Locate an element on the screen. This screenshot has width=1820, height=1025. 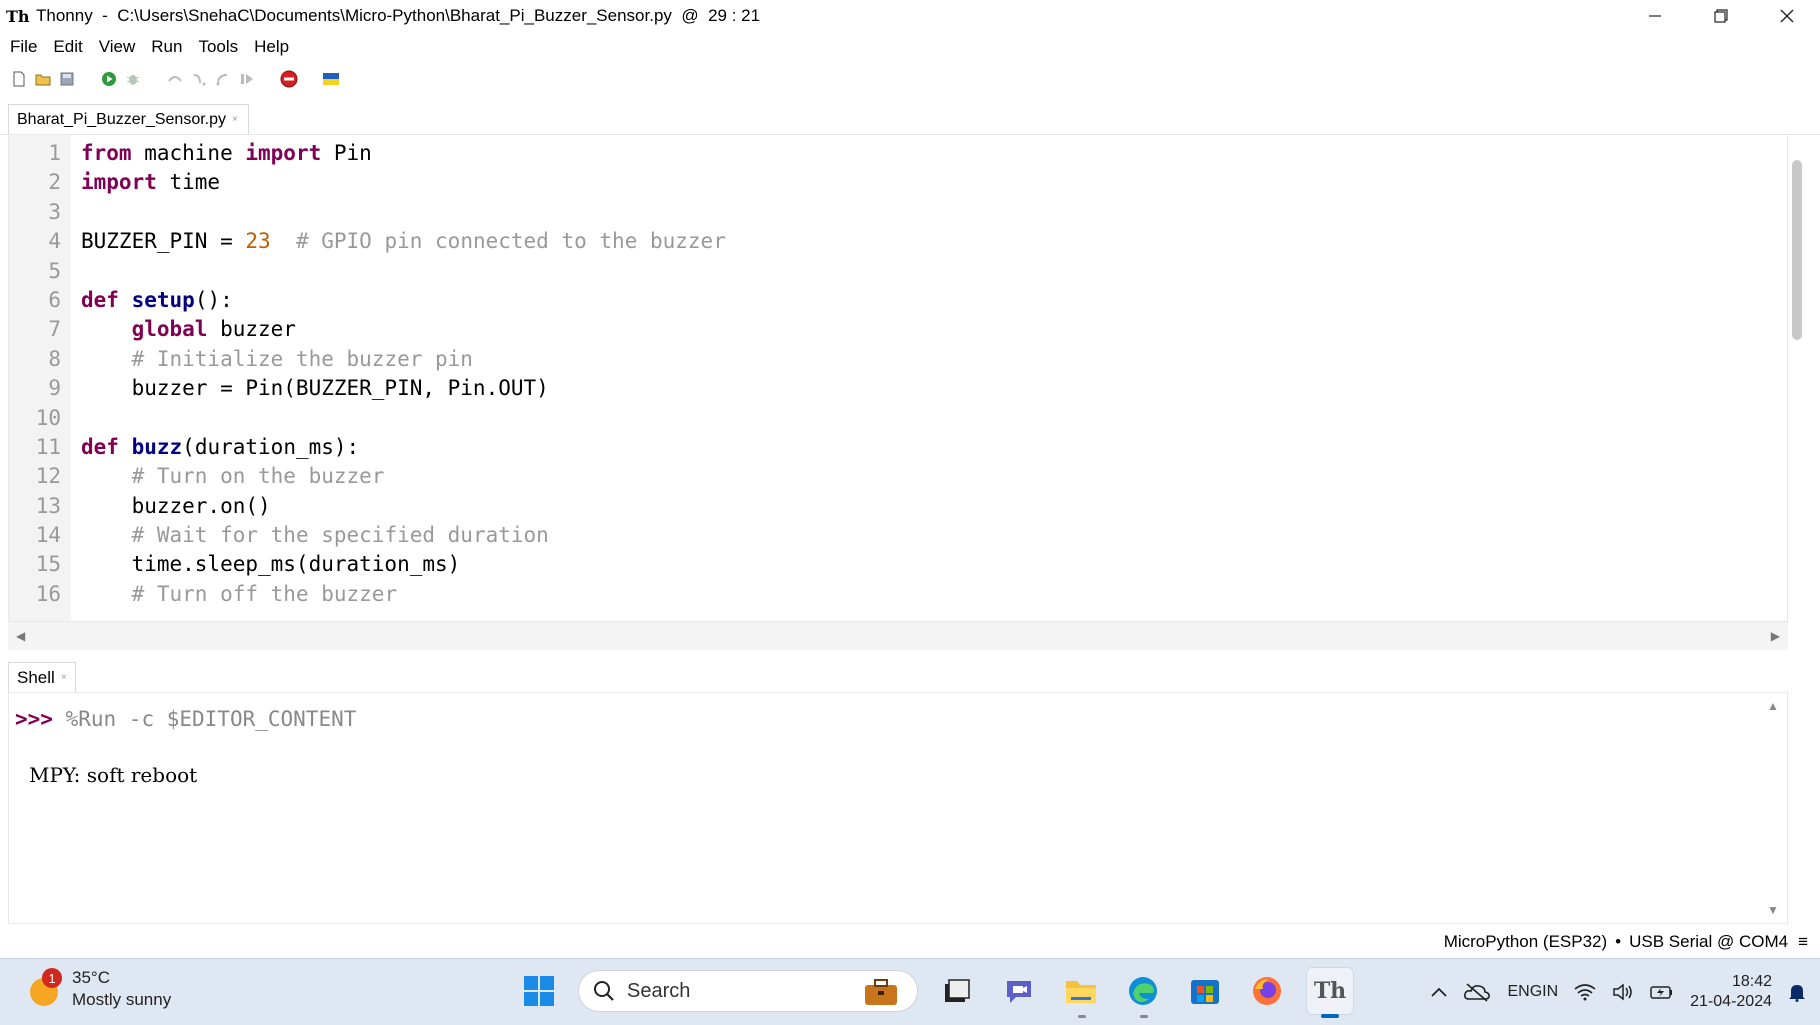
network-button is located at coordinates (1585, 992).